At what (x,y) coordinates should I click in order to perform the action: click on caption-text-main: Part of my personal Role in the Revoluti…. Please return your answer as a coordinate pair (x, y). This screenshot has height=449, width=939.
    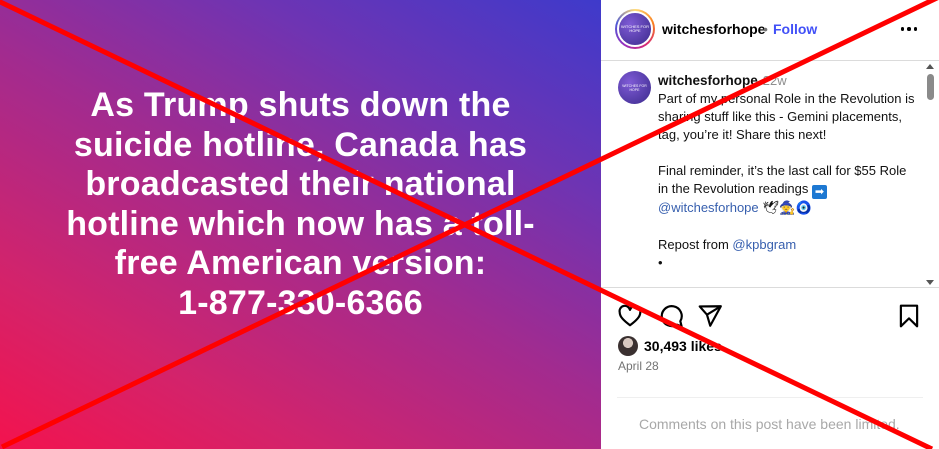
    Looking at the image, I should click on (786, 143).